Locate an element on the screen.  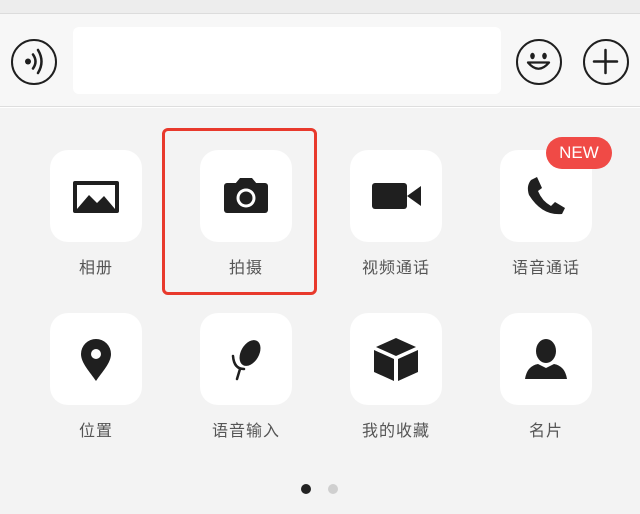
camera-icon is located at coordinates (246, 195).